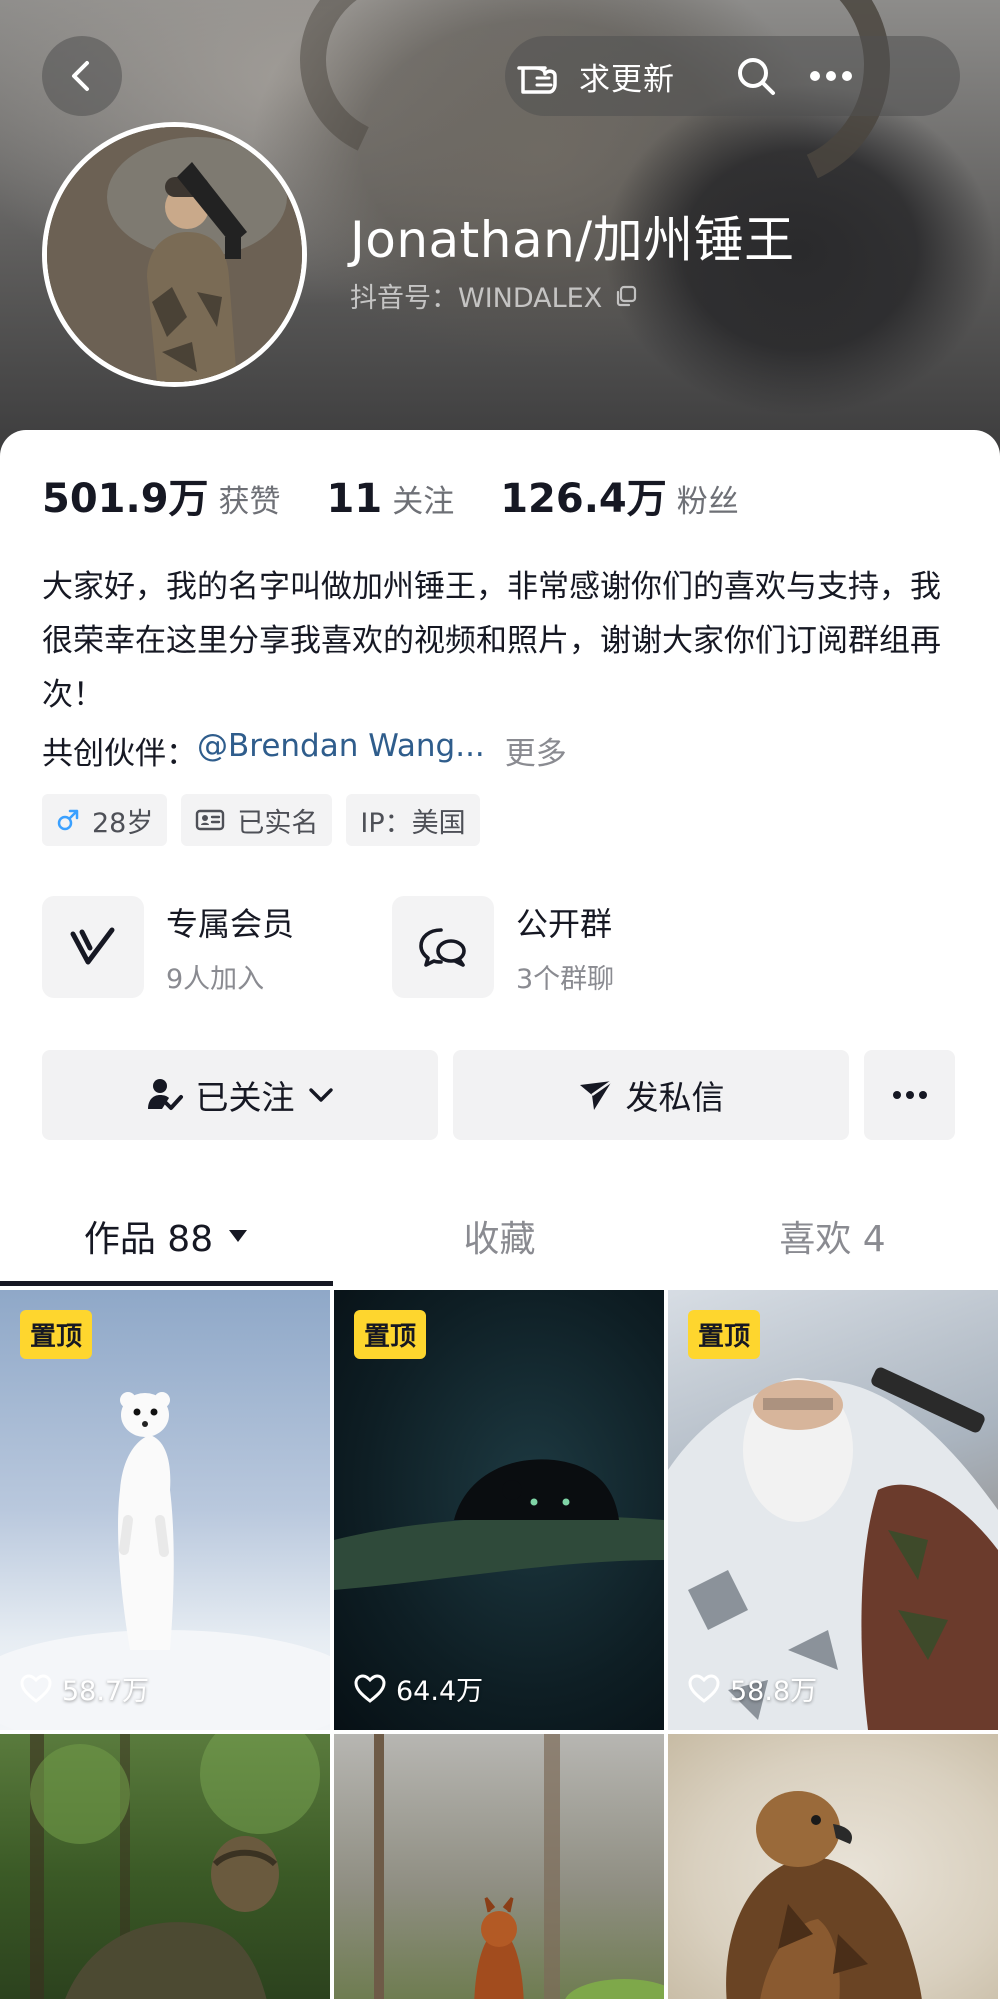 The image size is (1000, 1999). What do you see at coordinates (440, 1691) in the screenshot?
I see `video-likes-count: 64.4万` at bounding box center [440, 1691].